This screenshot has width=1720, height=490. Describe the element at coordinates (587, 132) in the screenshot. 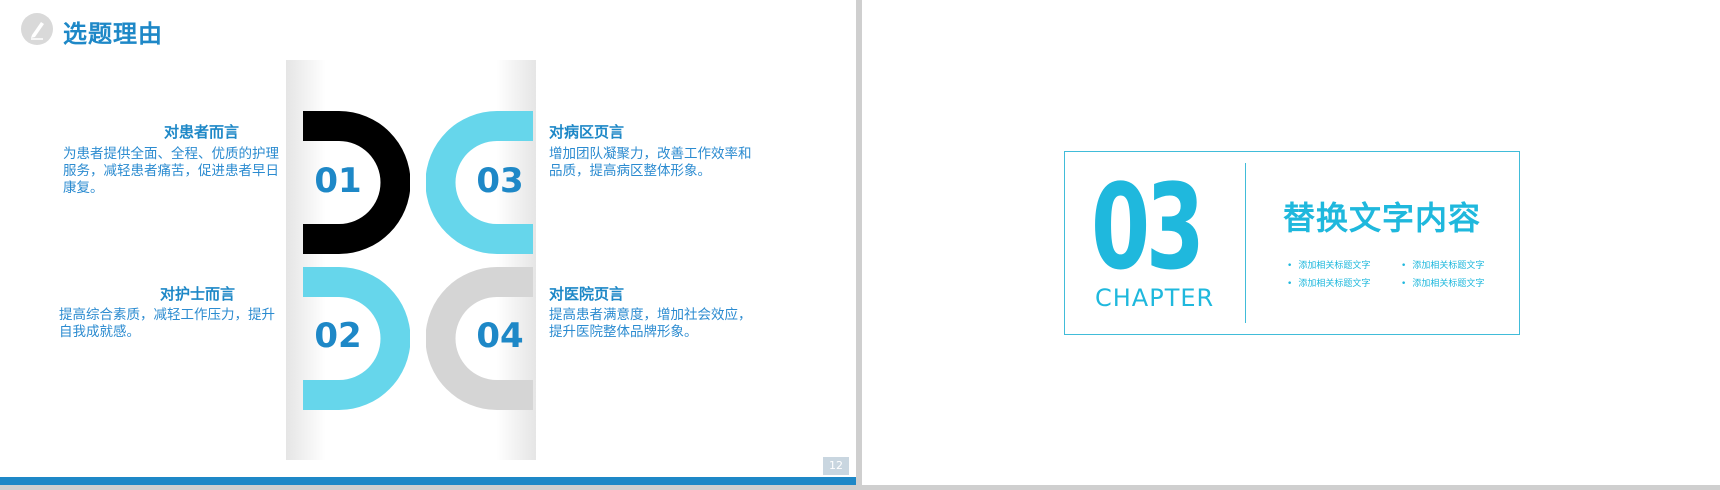

I see `heading-ward: 对病区页言` at that location.